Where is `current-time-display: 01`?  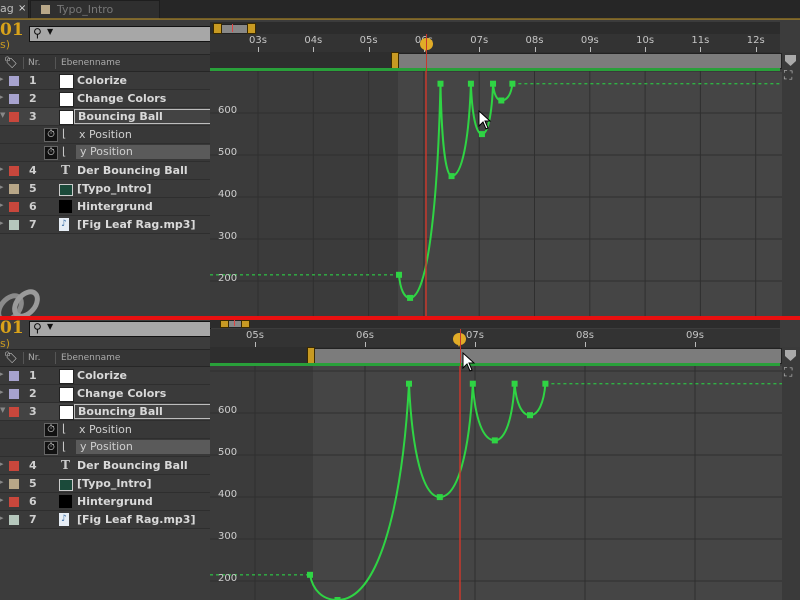
current-time-display: 01 is located at coordinates (12, 30).